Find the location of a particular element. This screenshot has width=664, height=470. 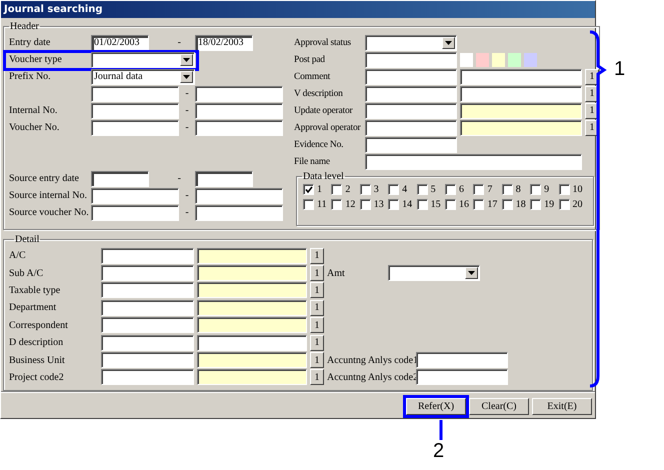

caret-icon is located at coordinates (448, 42).